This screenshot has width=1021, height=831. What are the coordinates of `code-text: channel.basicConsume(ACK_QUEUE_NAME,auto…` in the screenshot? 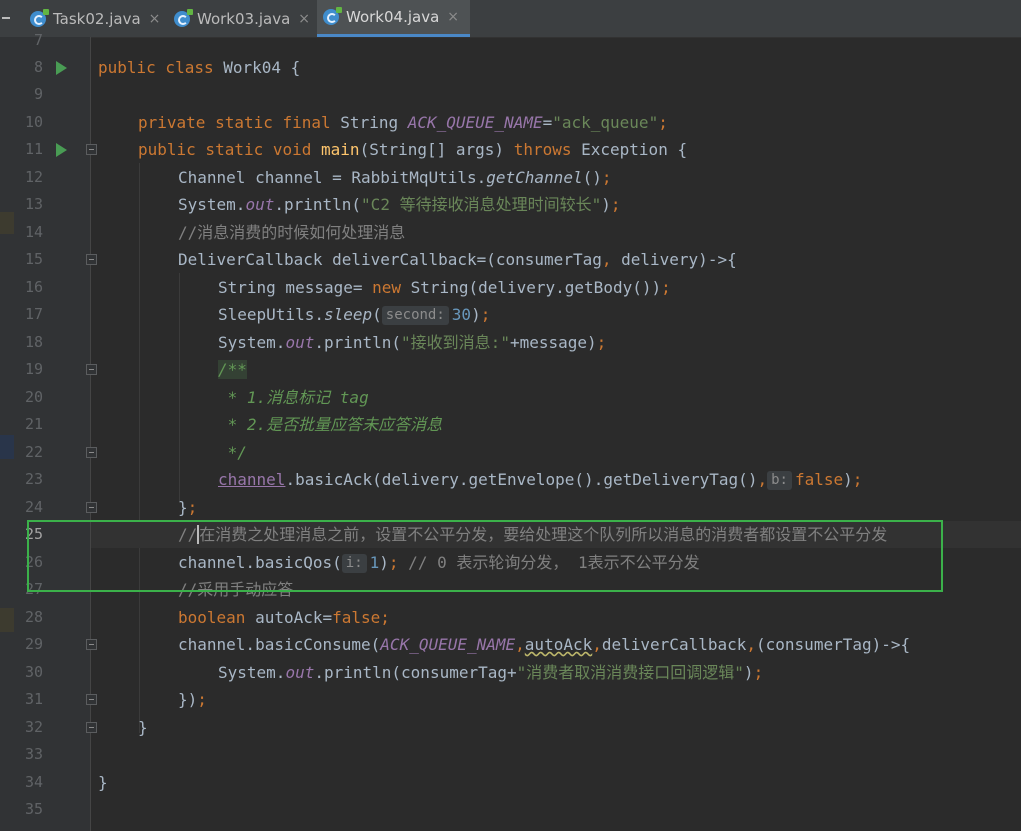 It's located at (544, 644).